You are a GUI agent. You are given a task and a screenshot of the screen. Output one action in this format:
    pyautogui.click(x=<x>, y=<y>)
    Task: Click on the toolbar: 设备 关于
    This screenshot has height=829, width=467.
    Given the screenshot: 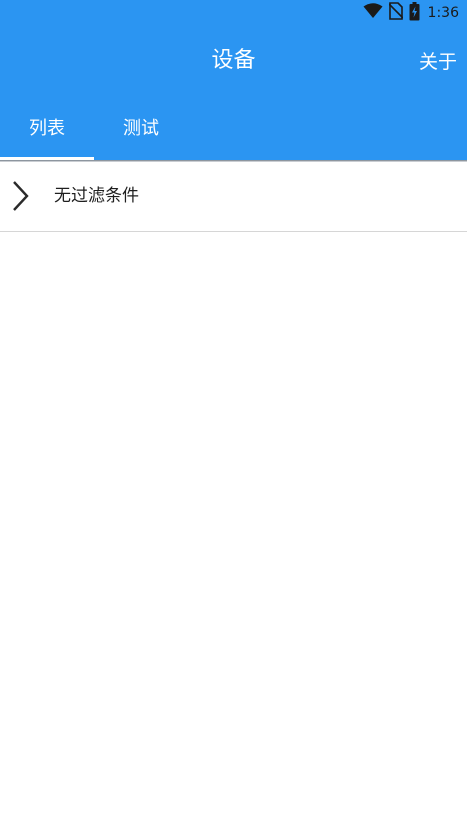 What is the action you would take?
    pyautogui.click(x=233, y=62)
    